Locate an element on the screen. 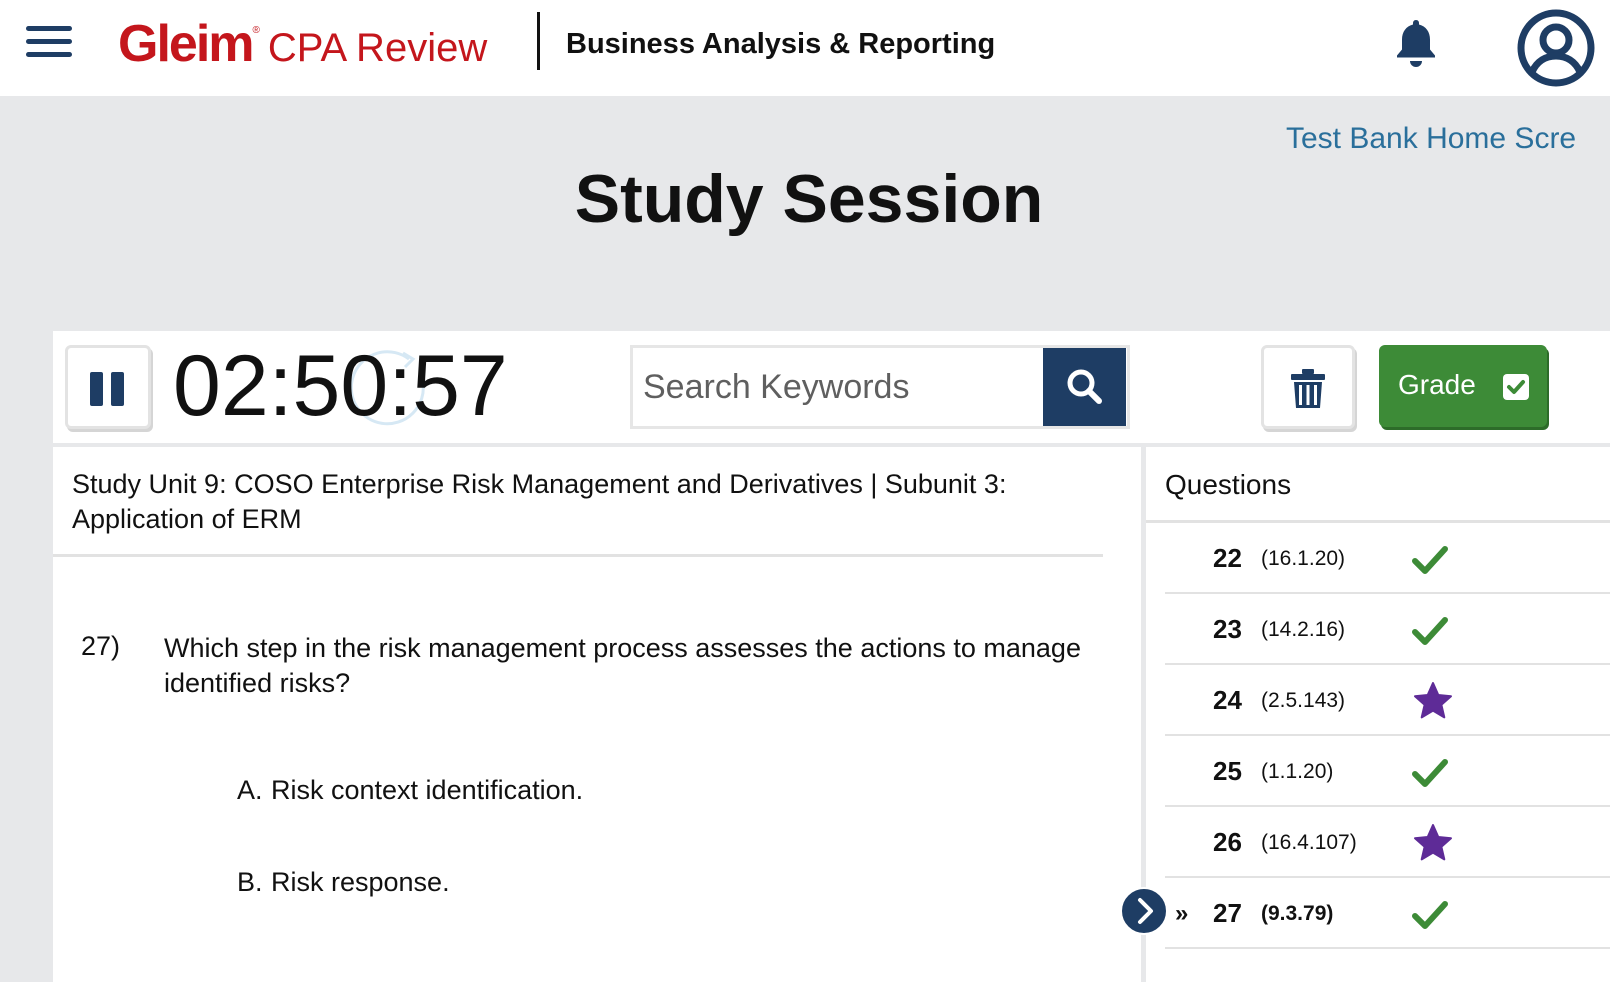  question-list-item: » 27 (9.3.79) is located at coordinates (1387, 913).